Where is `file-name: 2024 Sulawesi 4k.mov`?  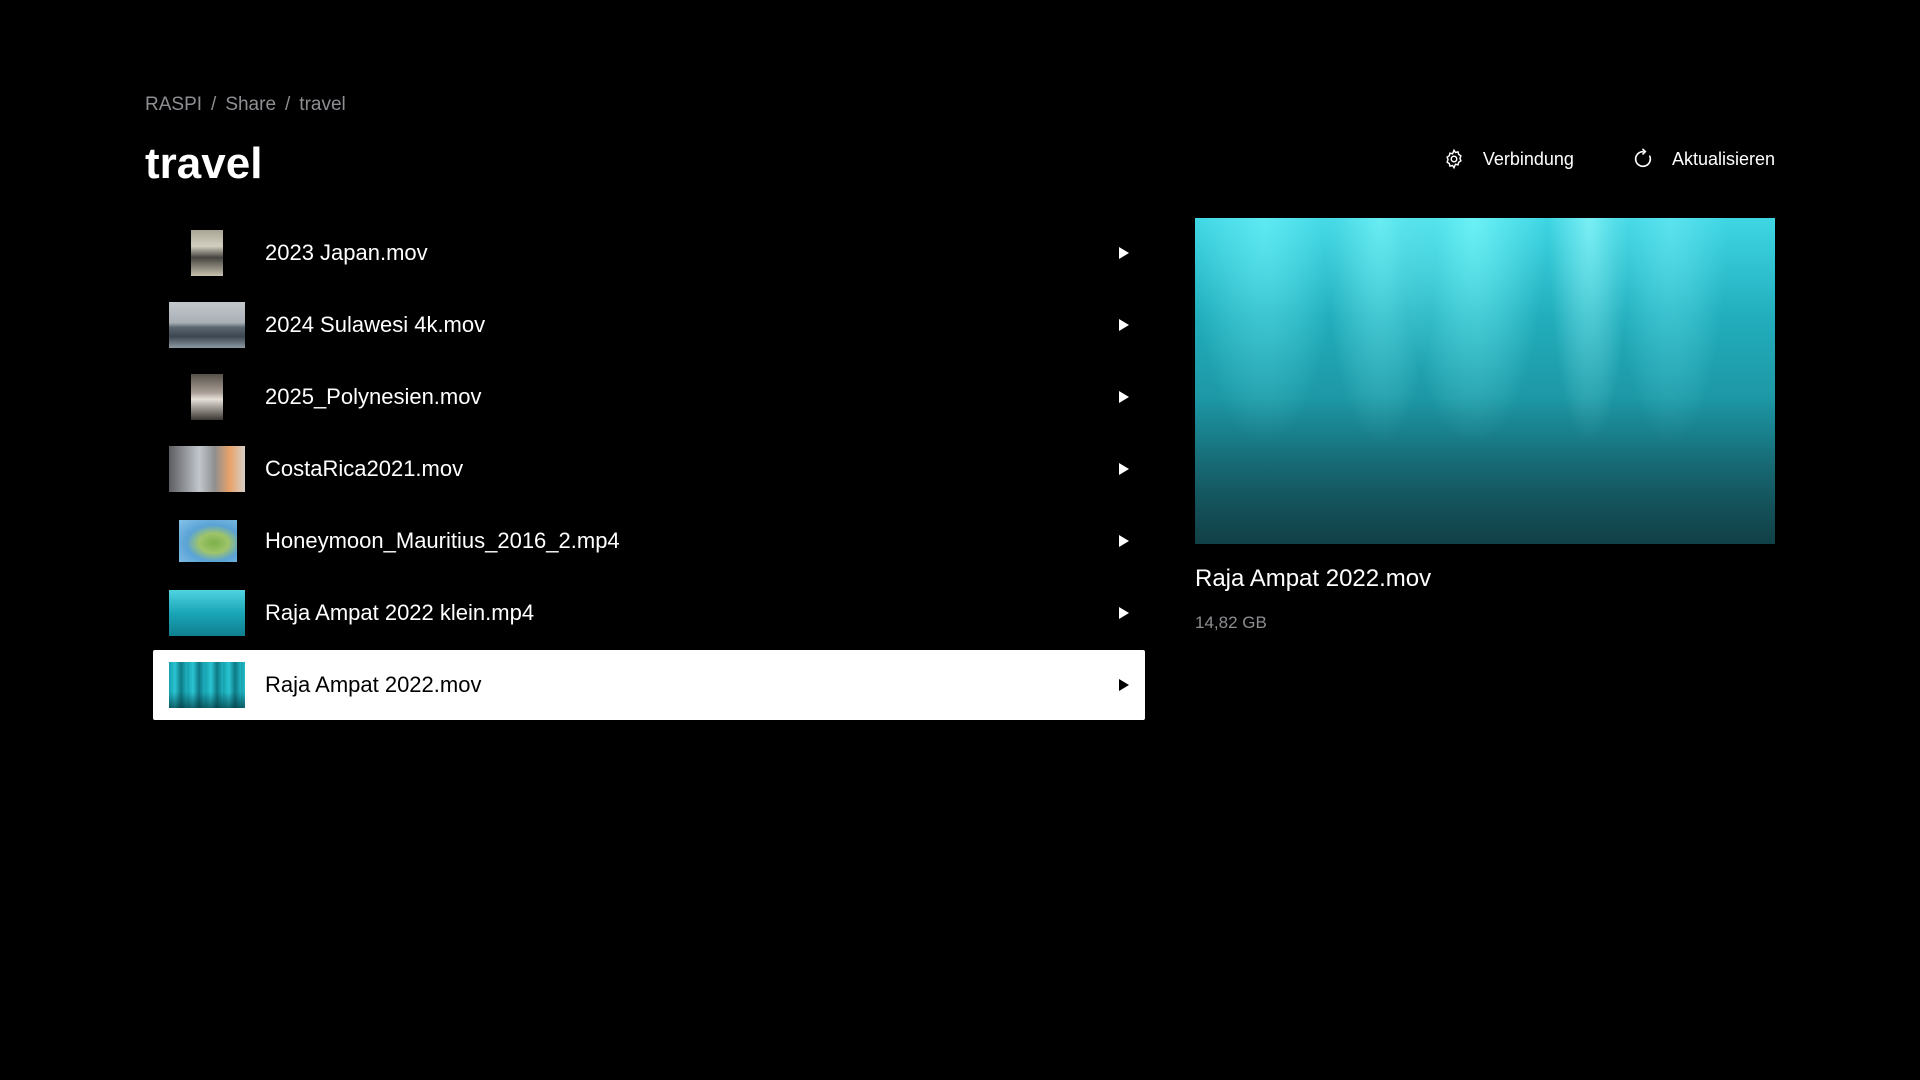
file-name: 2024 Sulawesi 4k.mov is located at coordinates (375, 324).